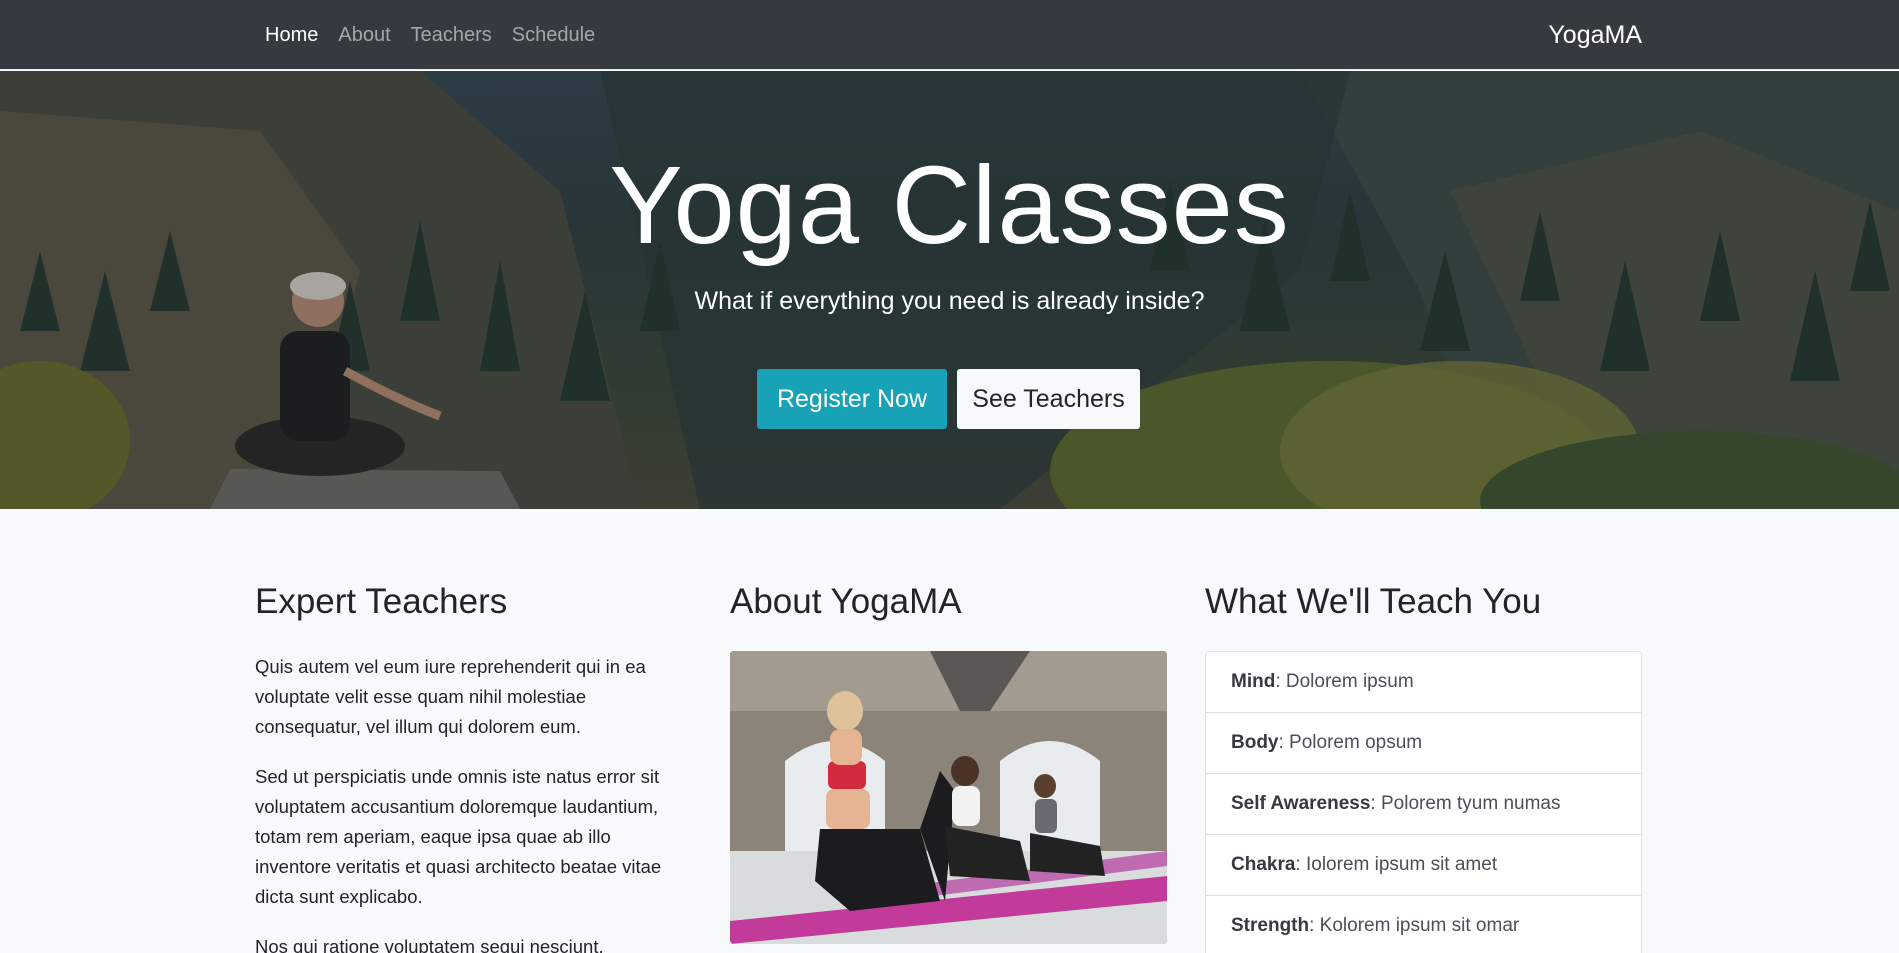  What do you see at coordinates (1048, 399) in the screenshot?
I see `see-teachers-button: See Teachers` at bounding box center [1048, 399].